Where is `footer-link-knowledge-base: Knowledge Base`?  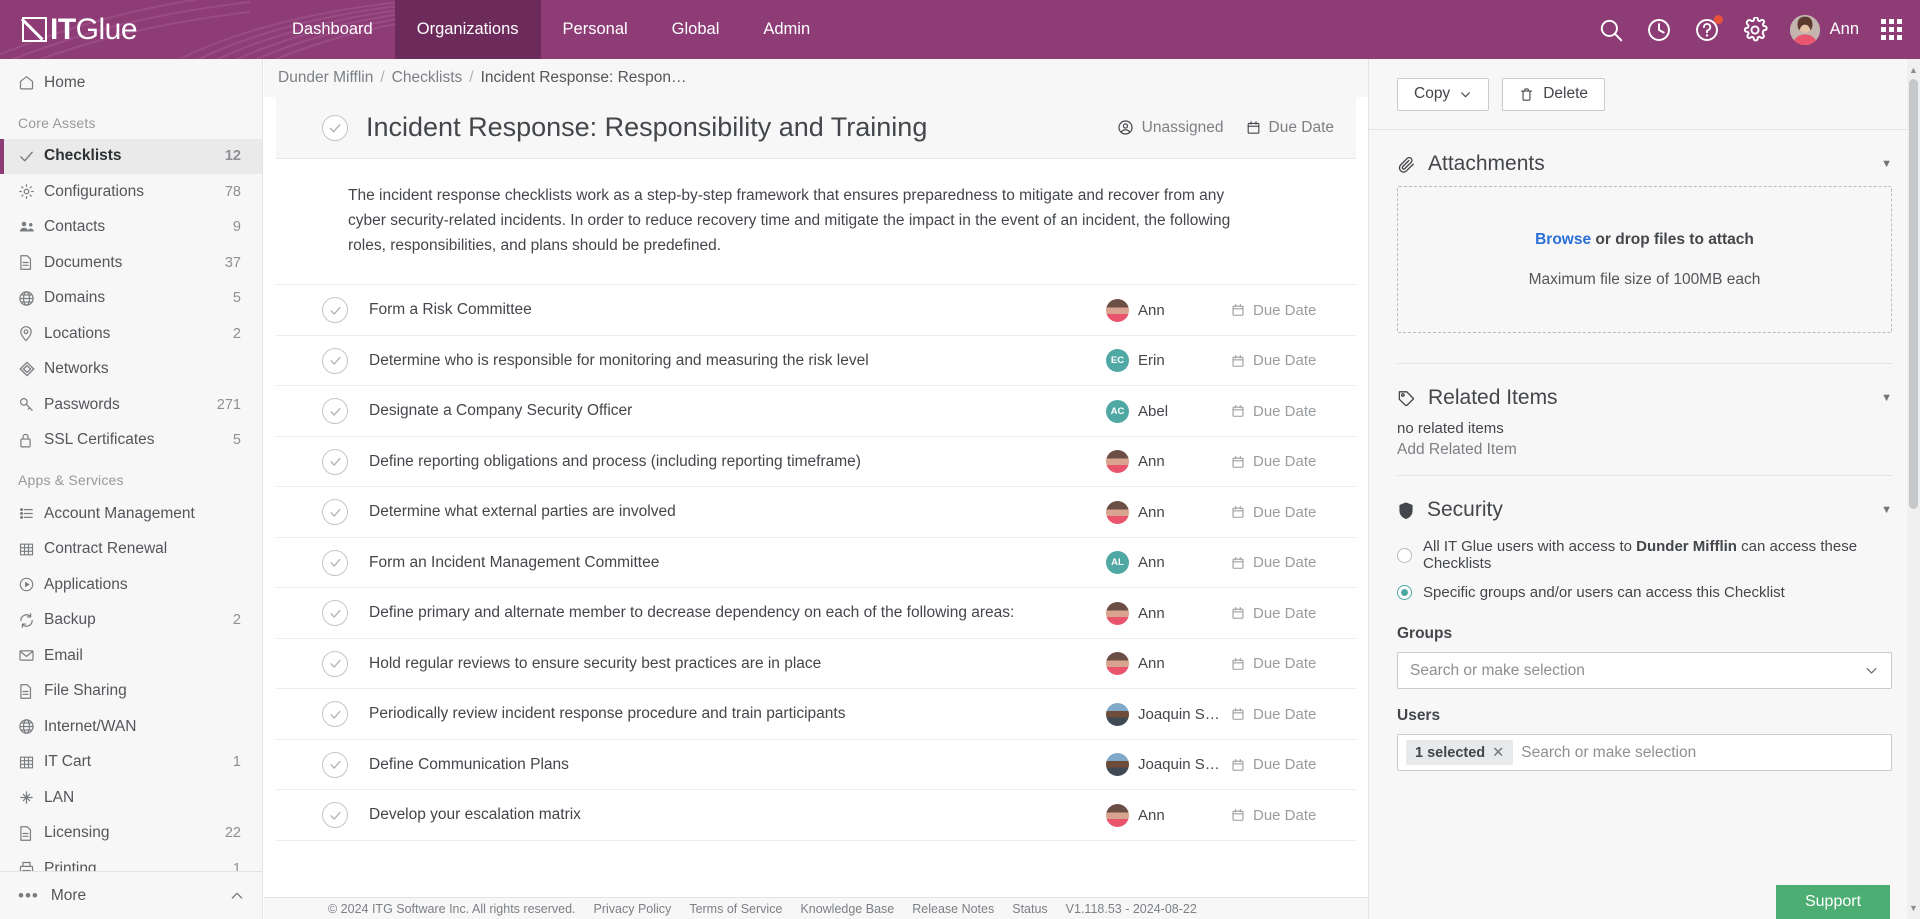 footer-link-knowledge-base: Knowledge Base is located at coordinates (847, 909).